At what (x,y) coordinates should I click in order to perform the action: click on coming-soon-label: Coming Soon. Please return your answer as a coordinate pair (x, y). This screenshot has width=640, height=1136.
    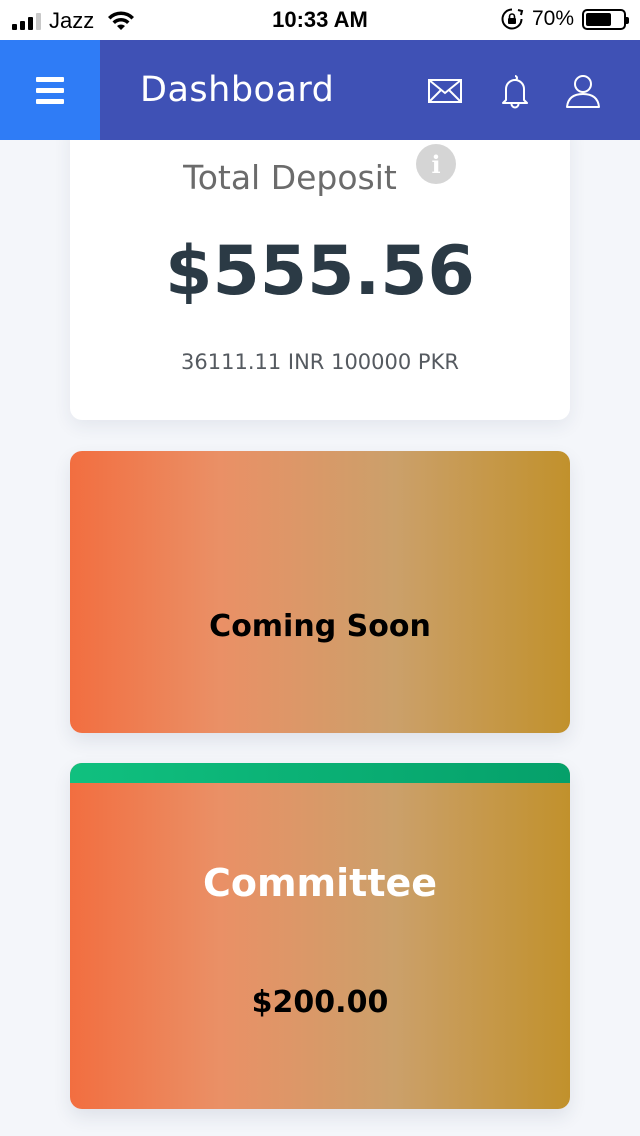
    Looking at the image, I should click on (320, 626).